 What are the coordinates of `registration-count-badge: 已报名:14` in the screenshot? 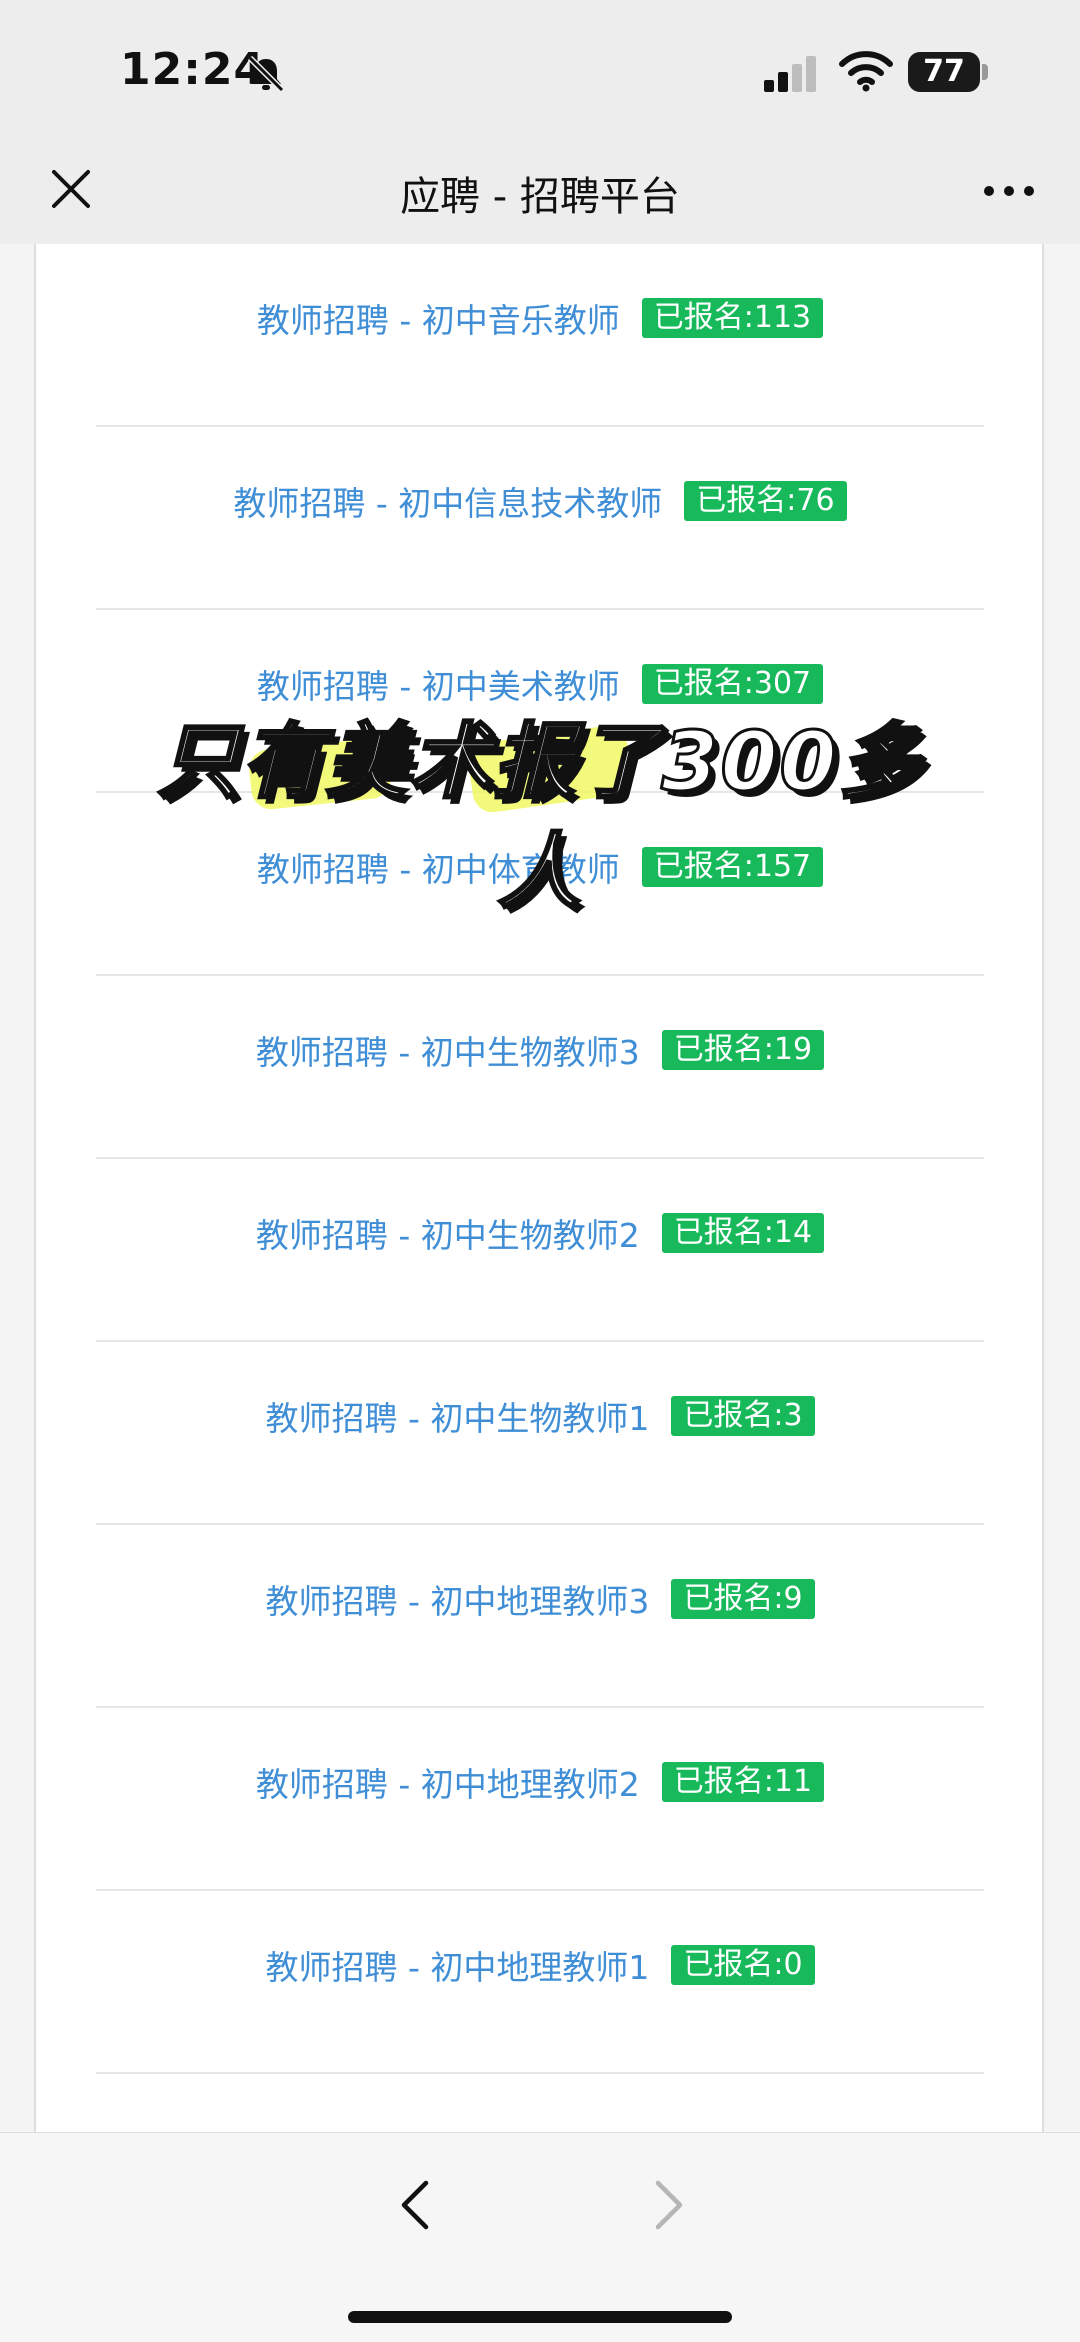 It's located at (743, 1233).